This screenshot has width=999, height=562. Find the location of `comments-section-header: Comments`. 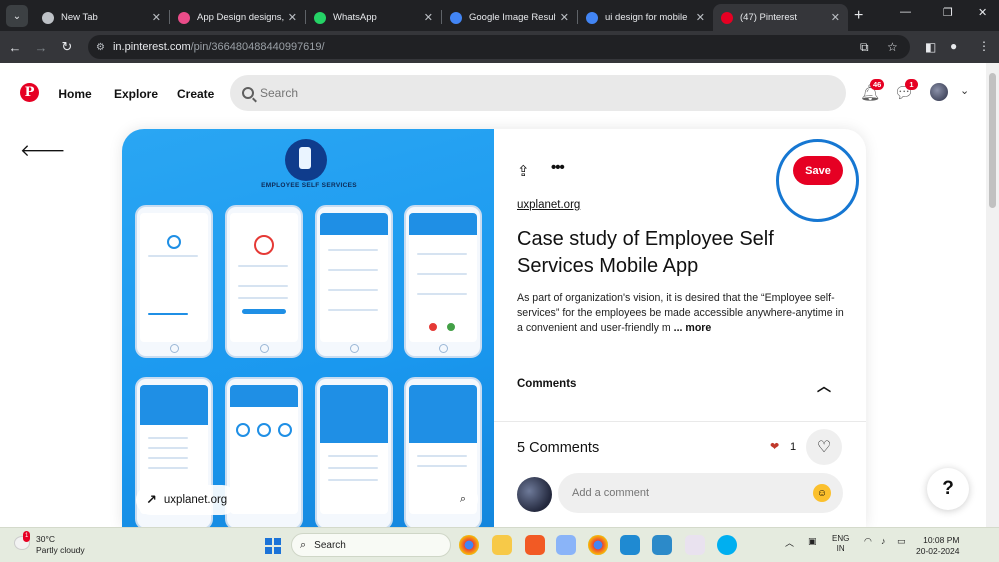

comments-section-header: Comments is located at coordinates (677, 384).